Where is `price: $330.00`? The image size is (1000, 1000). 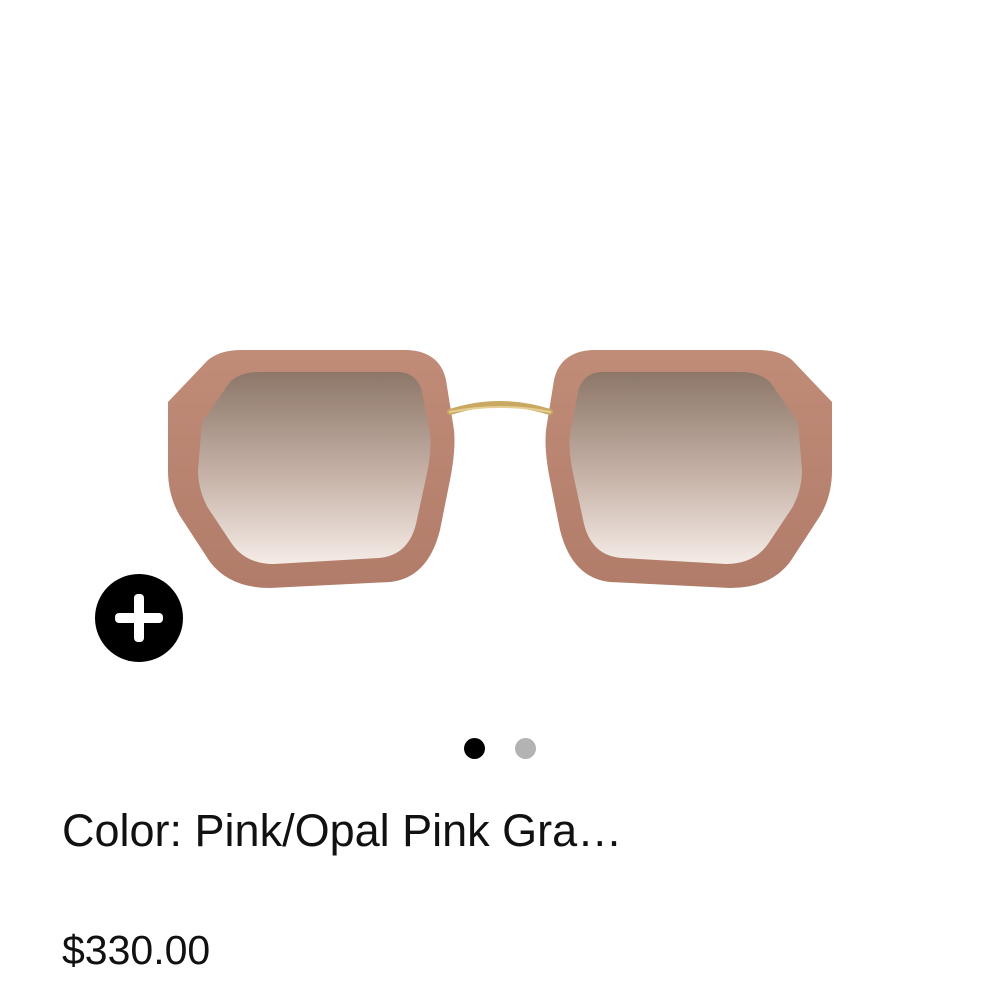
price: $330.00 is located at coordinates (136, 950).